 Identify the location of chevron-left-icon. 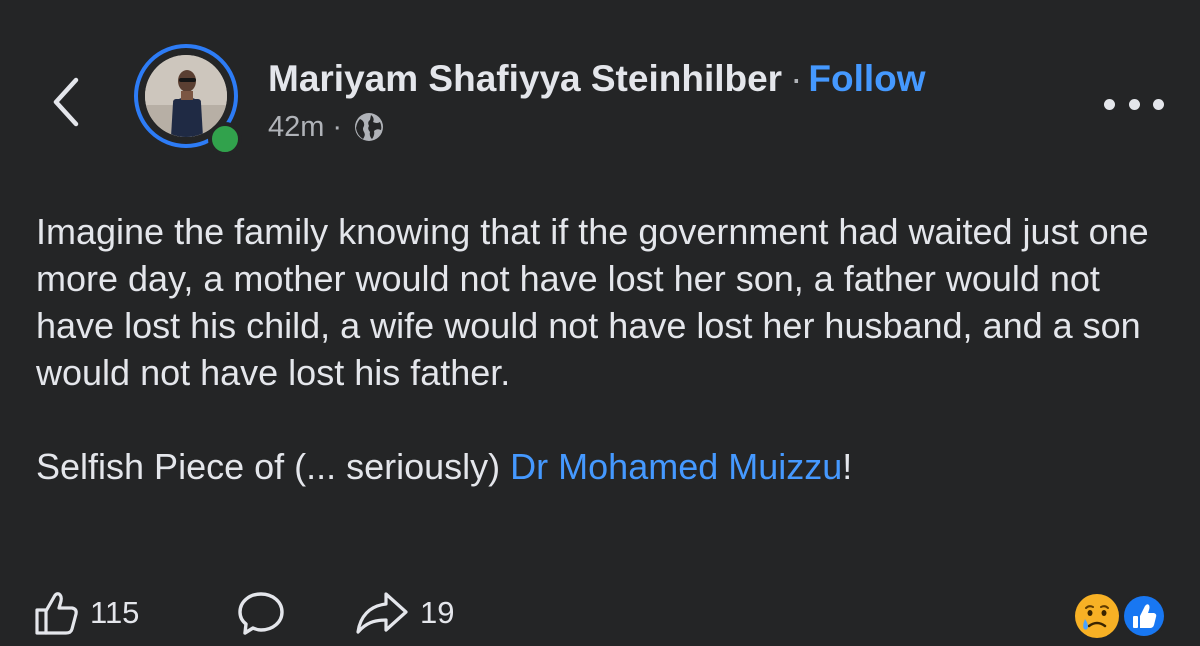
(66, 102).